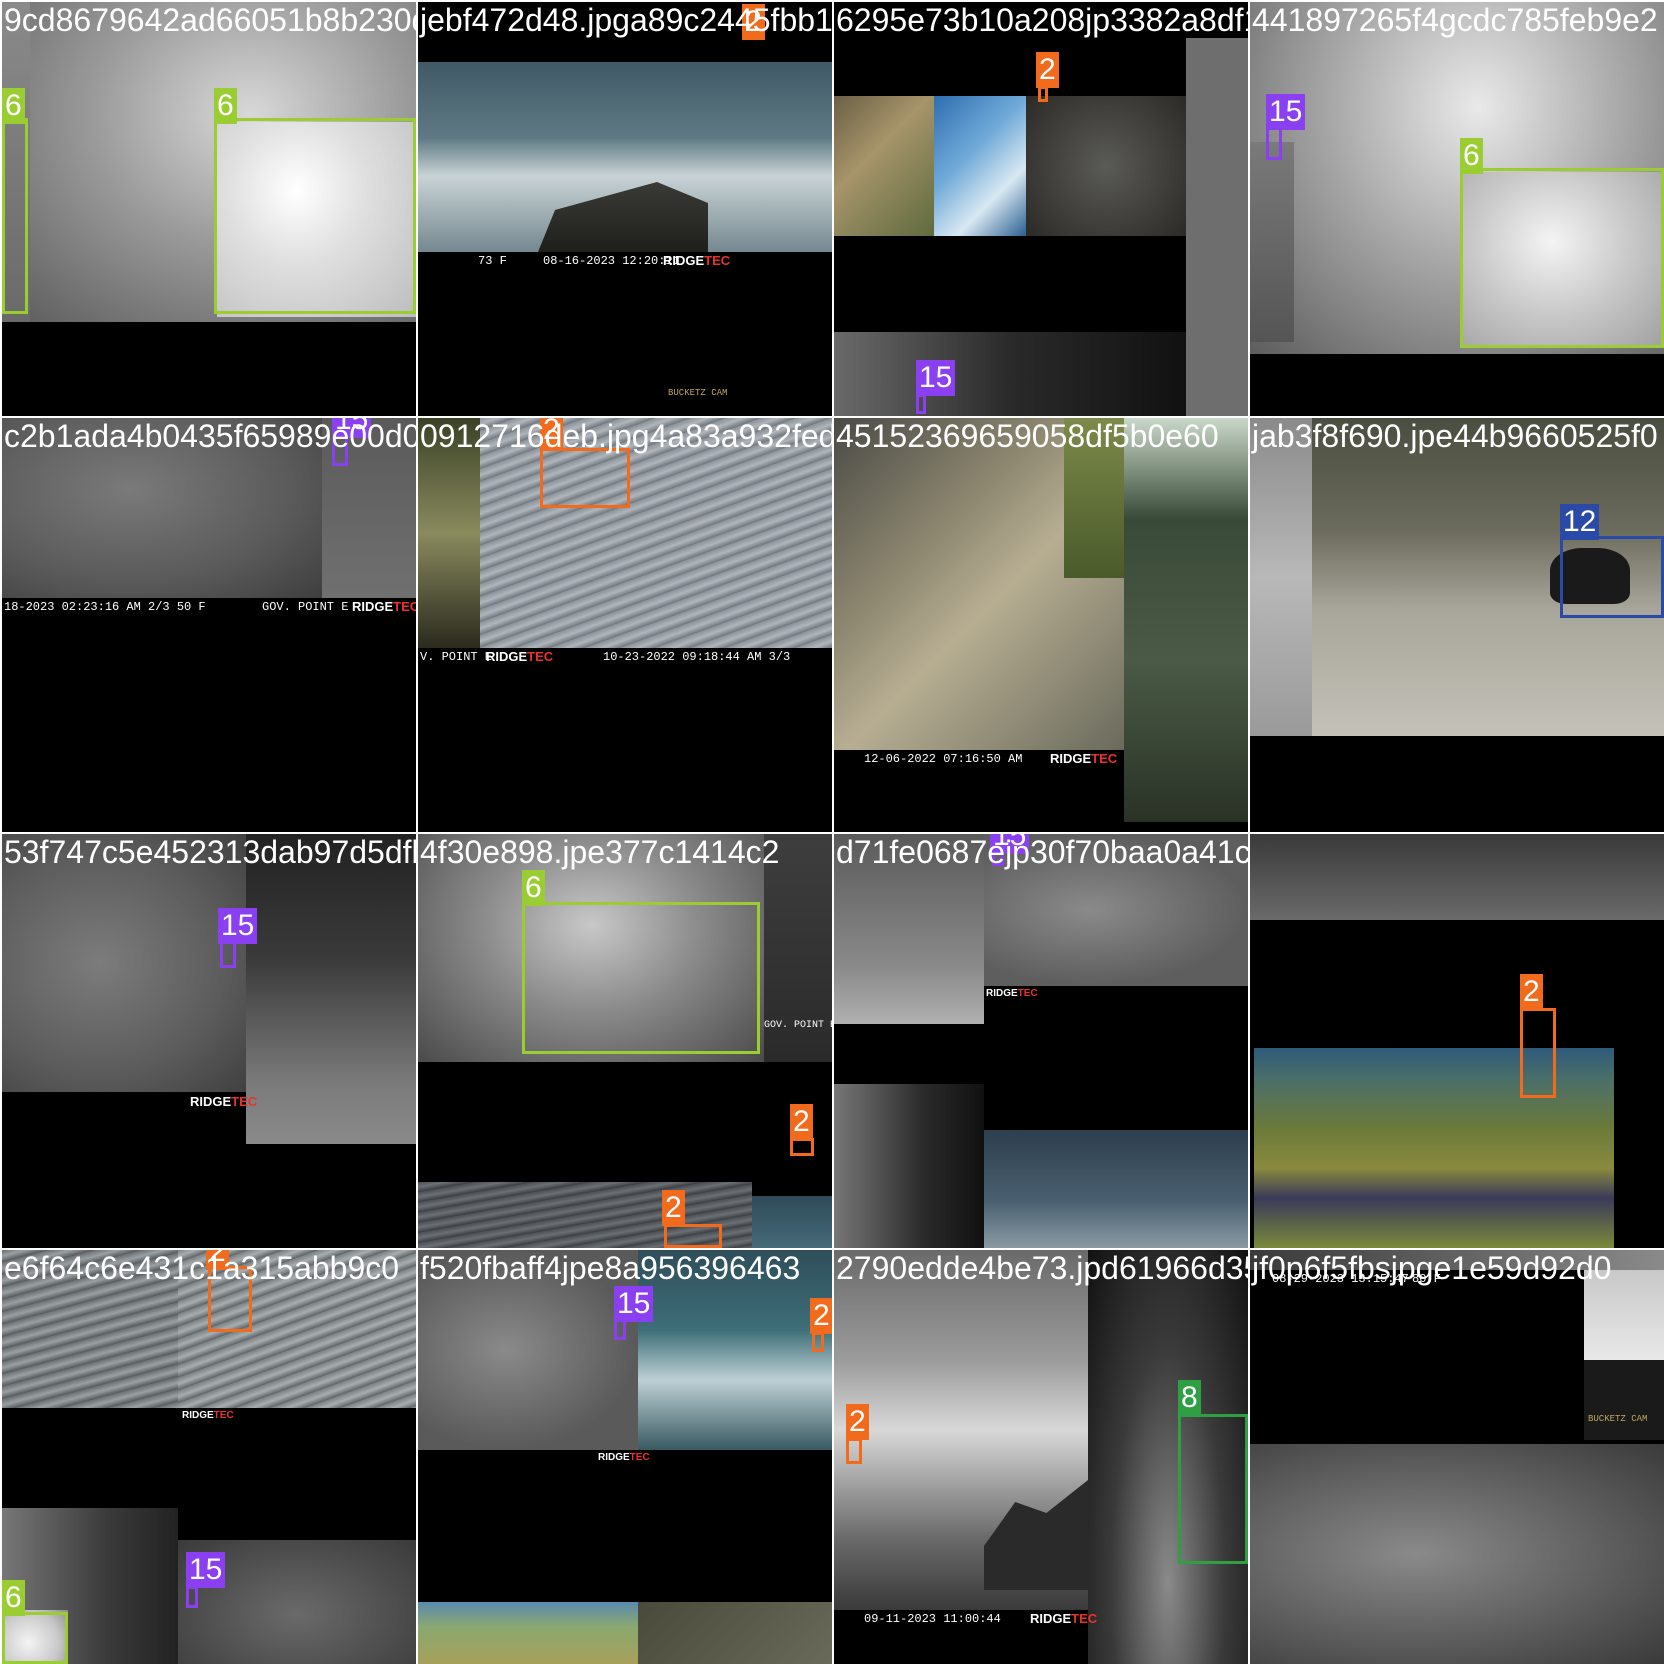 This screenshot has height=1664, width=1664. What do you see at coordinates (1457, 209) in the screenshot?
I see `mosaic-tile-4: 15 6 441897265f4gcdc785feb9e2` at bounding box center [1457, 209].